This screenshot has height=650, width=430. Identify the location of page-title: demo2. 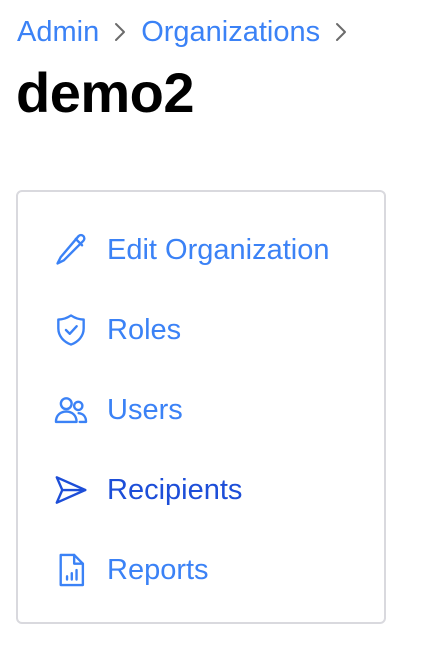
(105, 92).